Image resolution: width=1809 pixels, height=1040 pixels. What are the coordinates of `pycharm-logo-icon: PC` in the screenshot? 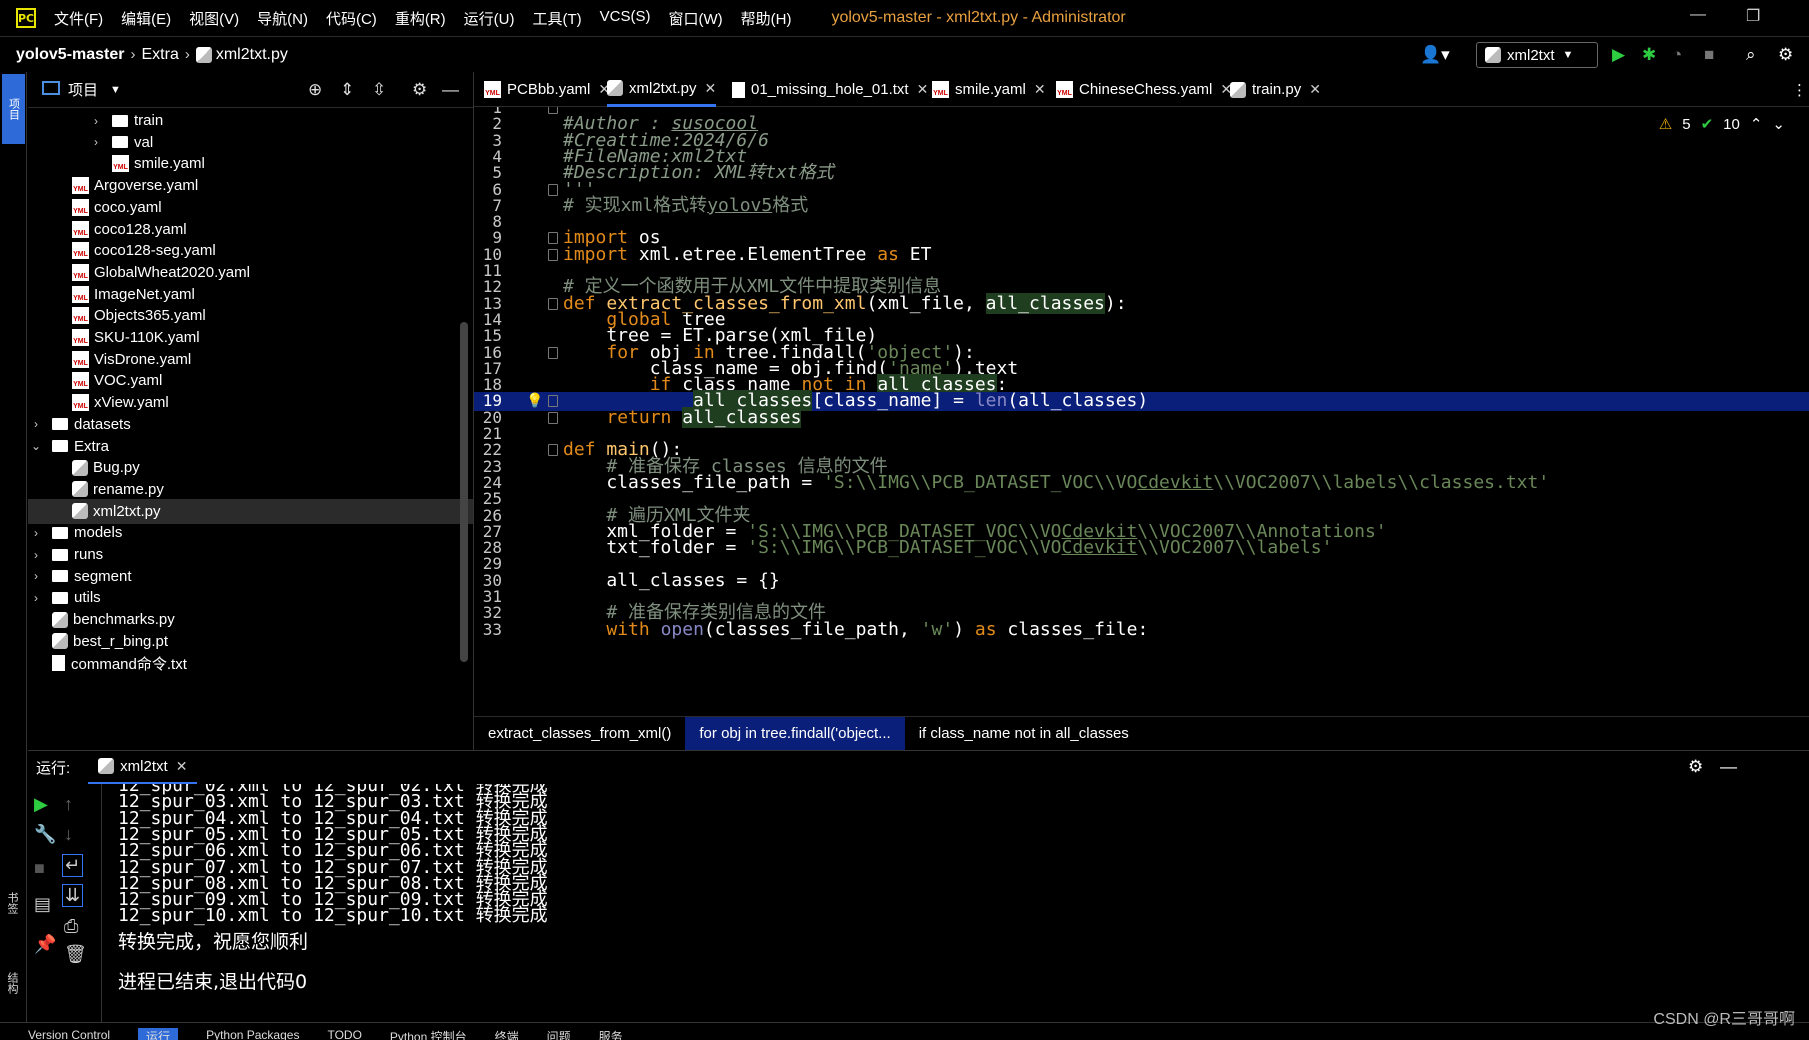 It's located at (26, 18).